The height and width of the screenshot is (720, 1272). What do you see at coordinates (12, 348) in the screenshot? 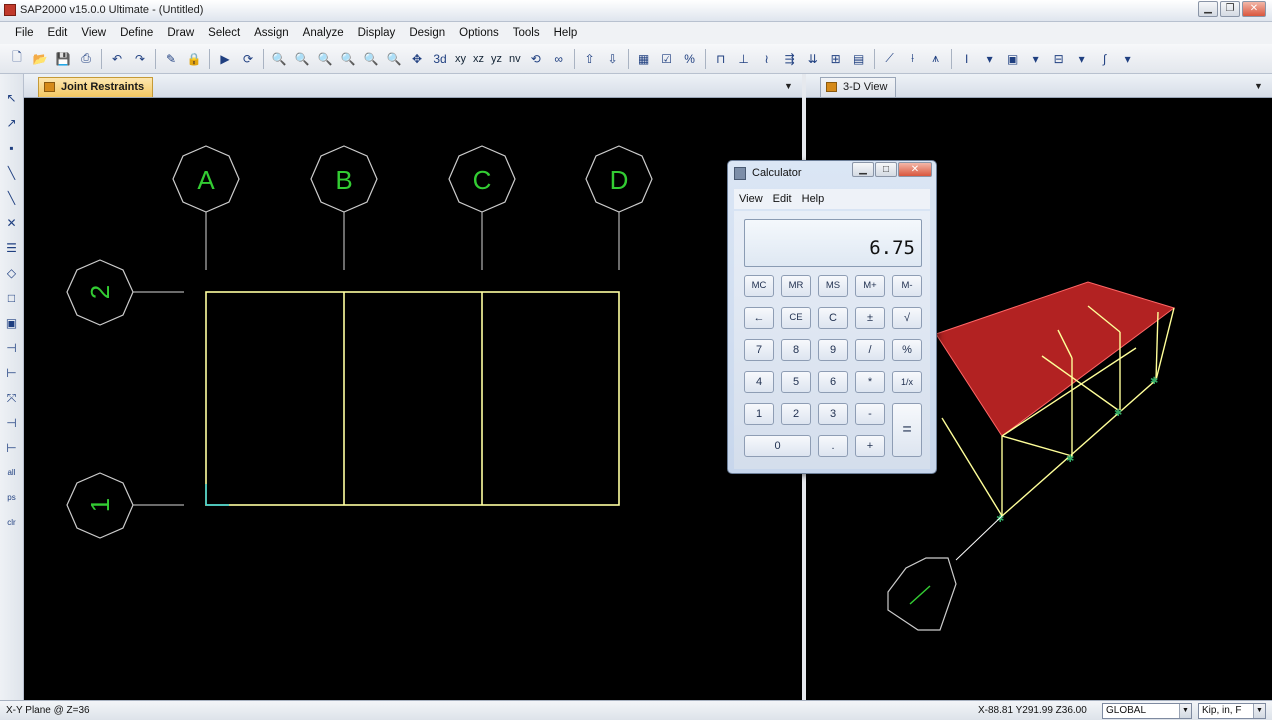
I see `draw-link-icon: ⊣` at bounding box center [12, 348].